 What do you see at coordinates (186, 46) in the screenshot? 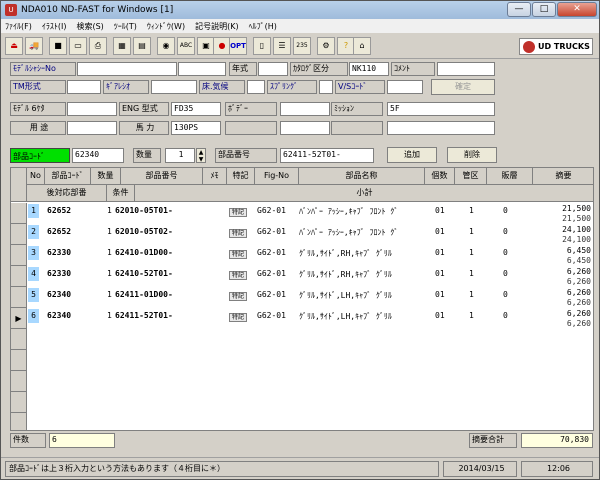
I see `abc-icon: ABC` at bounding box center [186, 46].